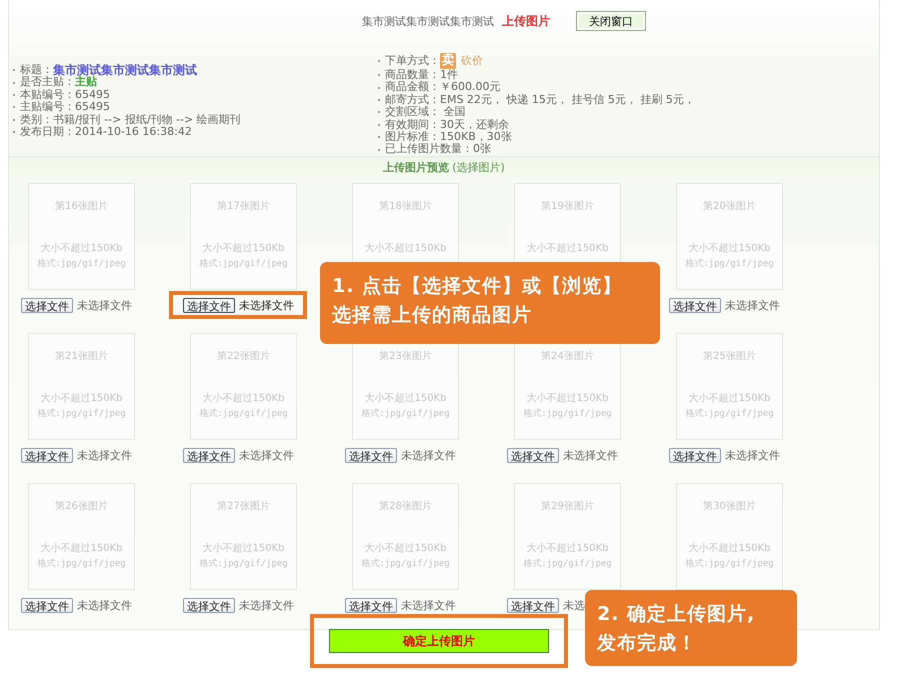 Image resolution: width=900 pixels, height=675 pixels. Describe the element at coordinates (567, 100) in the screenshot. I see `field-value: EMS 22元， 快递 15元， 挂号信 5元， 挂刷 5元，` at that location.